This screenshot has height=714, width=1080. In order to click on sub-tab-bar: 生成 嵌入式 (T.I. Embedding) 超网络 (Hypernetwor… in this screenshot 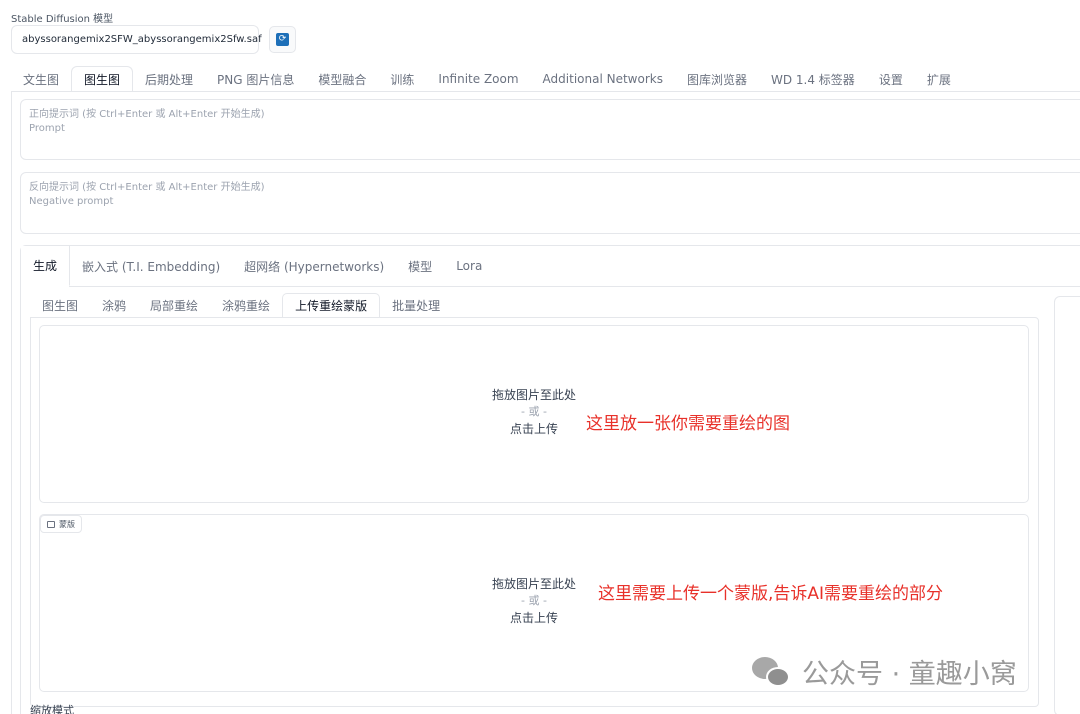, I will do `click(257, 266)`.